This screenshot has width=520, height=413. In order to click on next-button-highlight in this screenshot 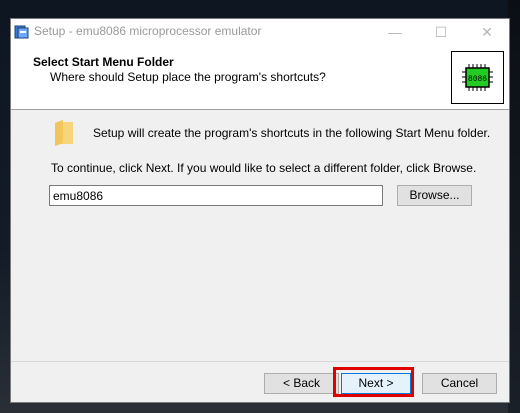, I will do `click(373, 382)`.